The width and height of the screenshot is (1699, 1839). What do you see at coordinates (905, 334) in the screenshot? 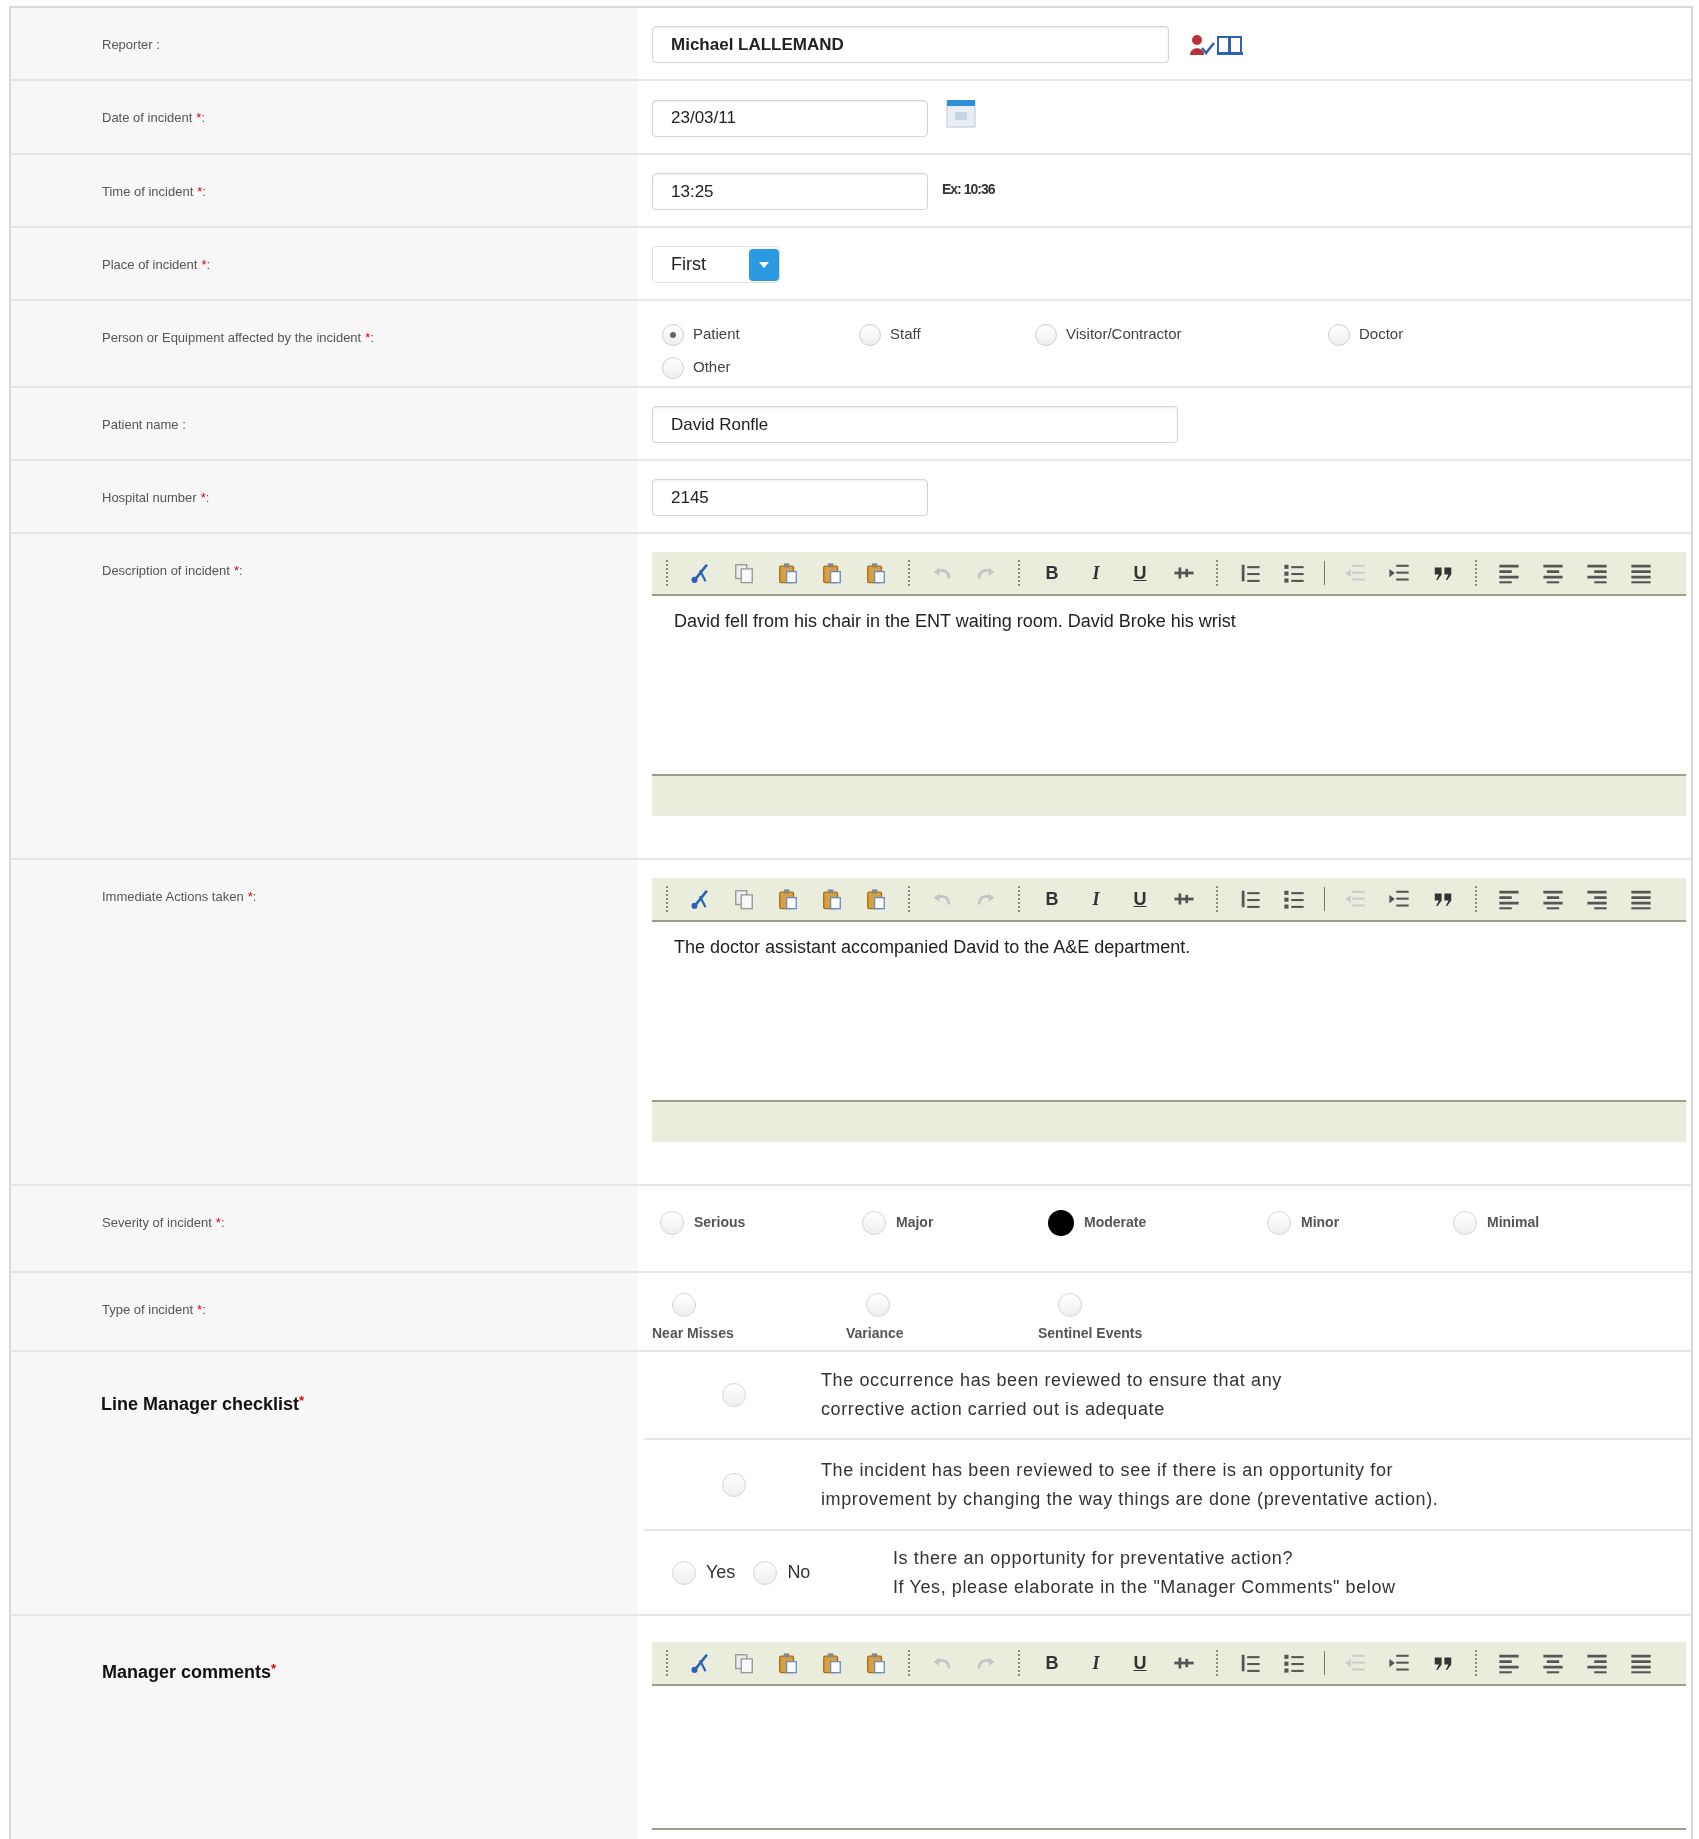
I see `option-label: Staff` at bounding box center [905, 334].